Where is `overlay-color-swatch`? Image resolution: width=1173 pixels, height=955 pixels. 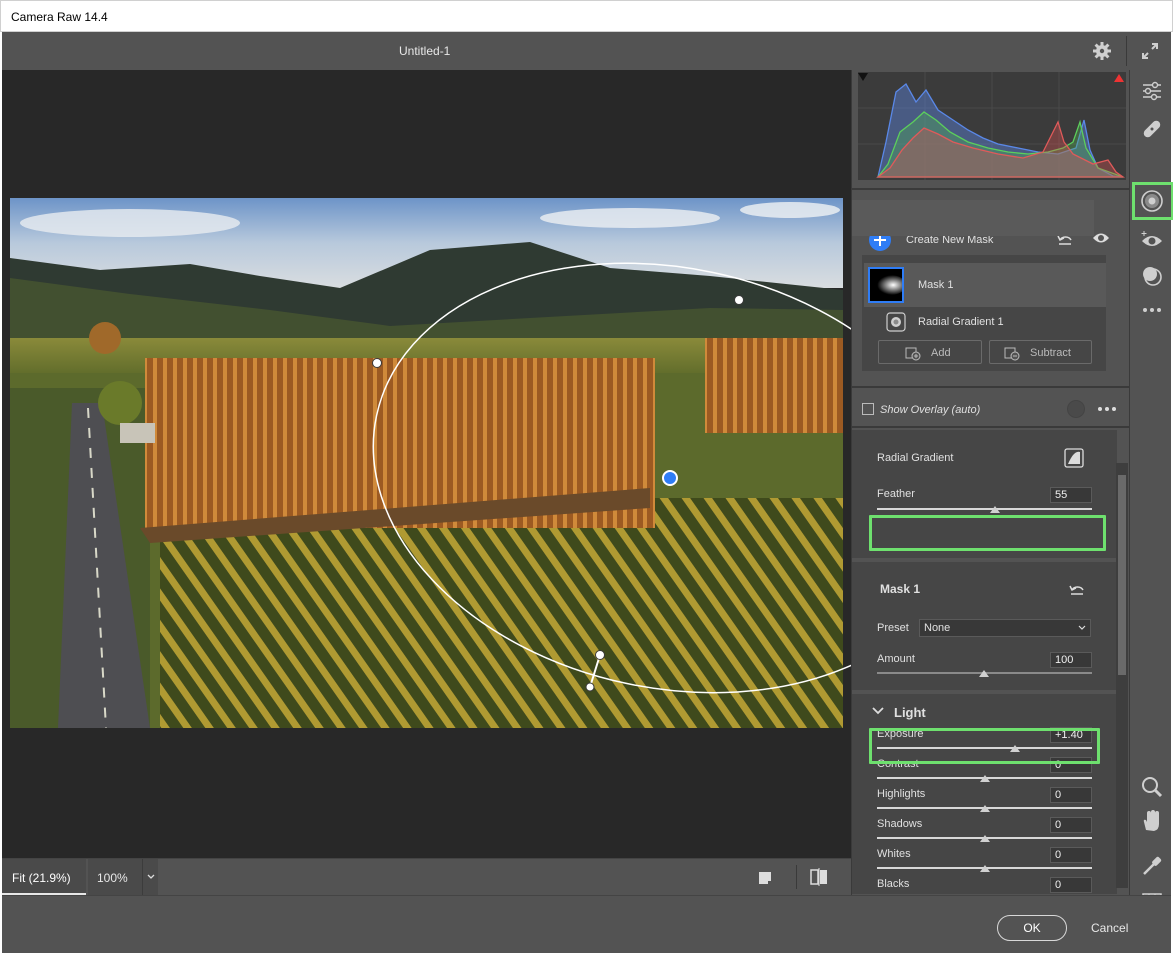 overlay-color-swatch is located at coordinates (1076, 409).